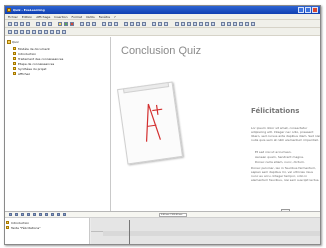  Describe the element at coordinates (201, 24) in the screenshot. I see `highlight-icon` at that location.